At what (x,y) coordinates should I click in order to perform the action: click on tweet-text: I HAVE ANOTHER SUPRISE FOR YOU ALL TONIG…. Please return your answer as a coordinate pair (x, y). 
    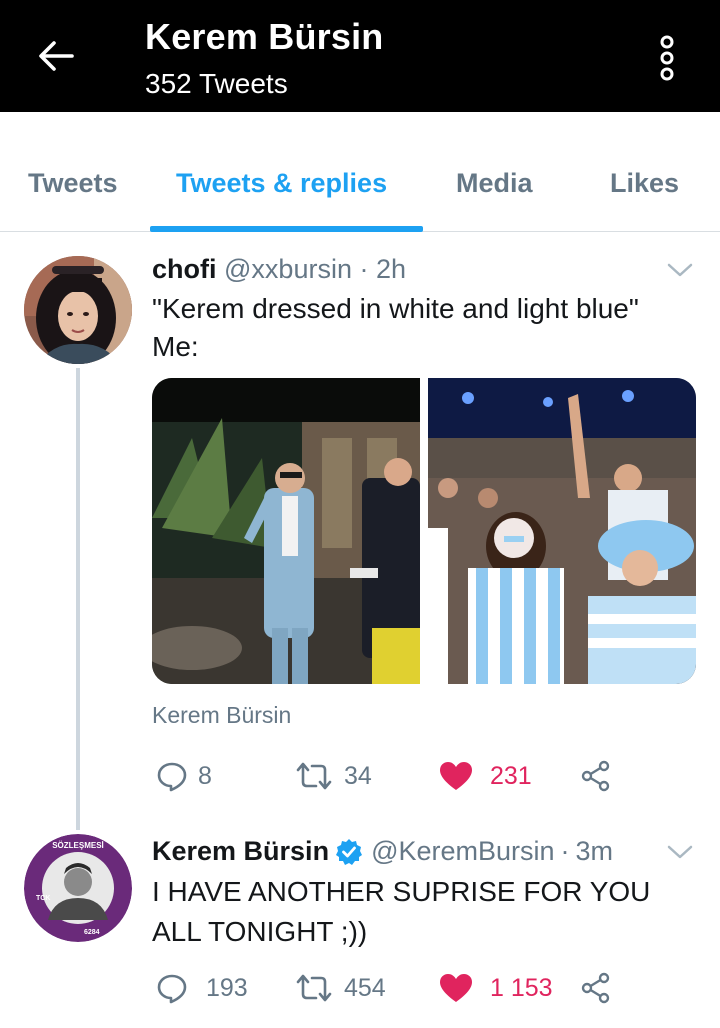
    Looking at the image, I should click on (422, 912).